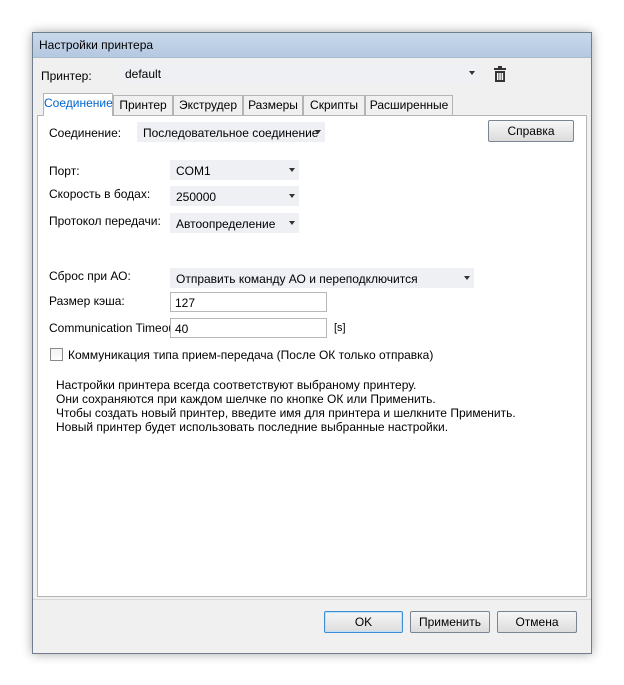 The image size is (624, 685). Describe the element at coordinates (226, 224) in the screenshot. I see `protocol-select-value: Автоопределение` at that location.